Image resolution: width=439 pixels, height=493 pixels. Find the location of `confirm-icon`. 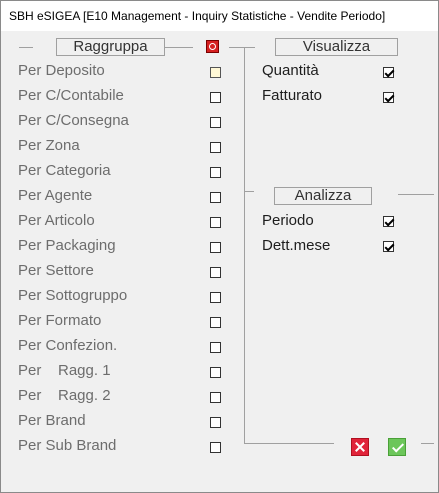

confirm-icon is located at coordinates (397, 447).